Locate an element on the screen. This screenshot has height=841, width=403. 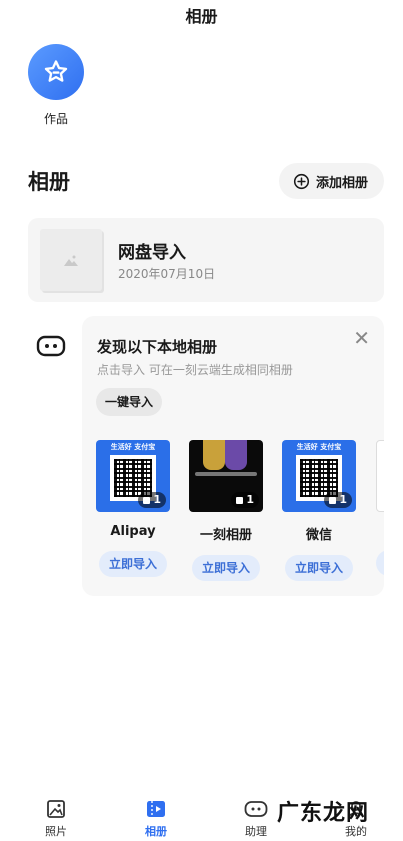
album-thumbnail is located at coordinates (71, 260).